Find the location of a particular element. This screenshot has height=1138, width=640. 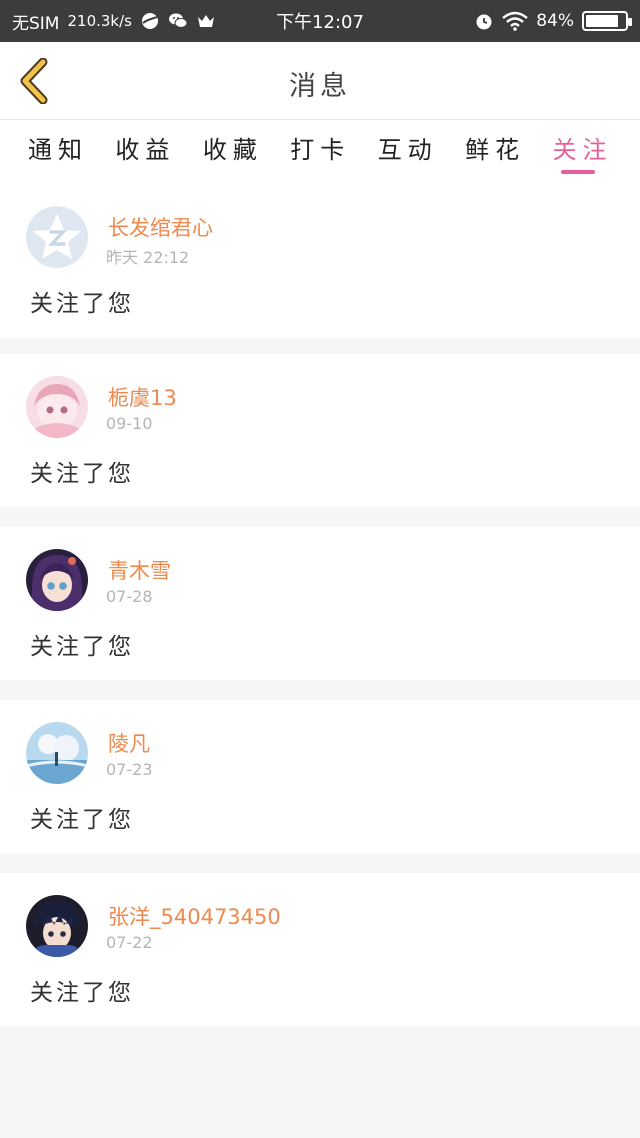

tab-label: 关注 is located at coordinates (582, 150).